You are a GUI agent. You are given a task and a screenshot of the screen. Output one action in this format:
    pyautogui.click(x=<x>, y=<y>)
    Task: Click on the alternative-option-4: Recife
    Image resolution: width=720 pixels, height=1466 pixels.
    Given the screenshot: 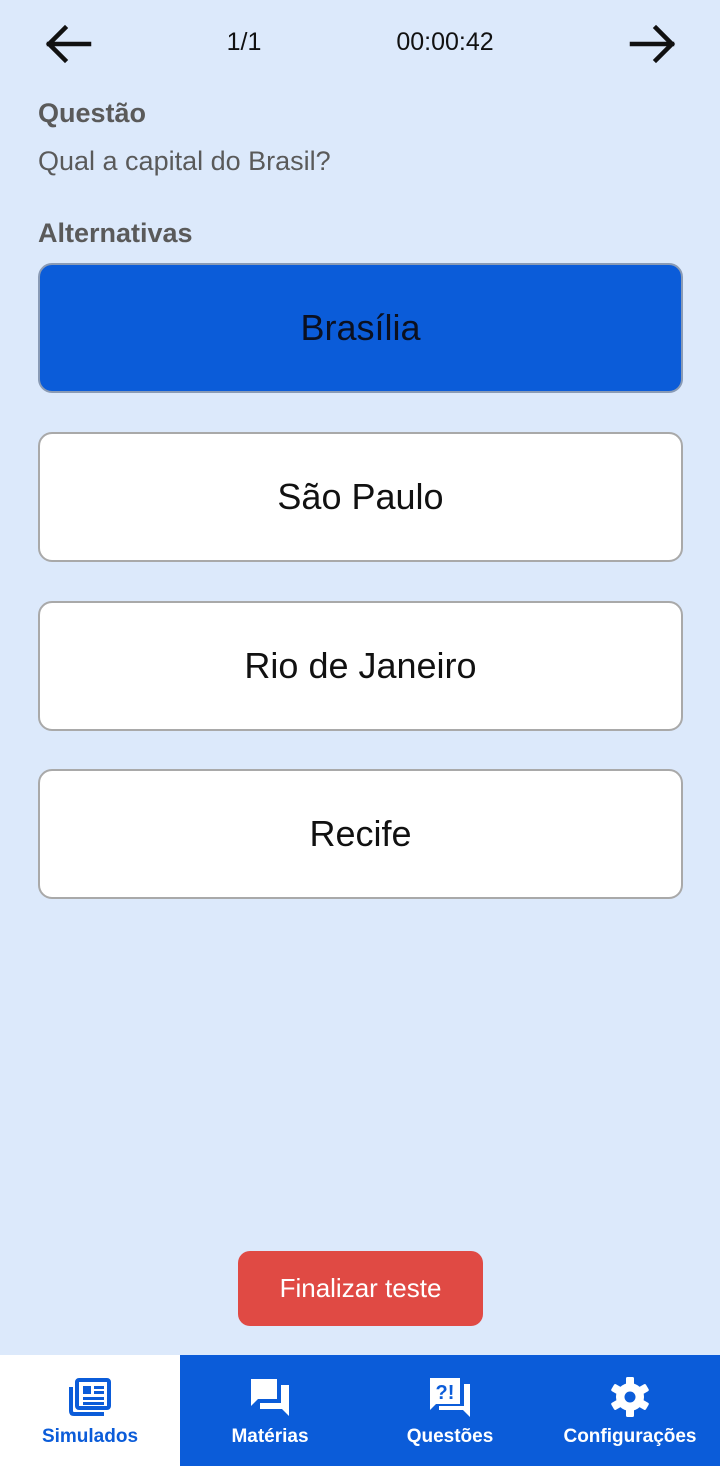 What is the action you would take?
    pyautogui.click(x=360, y=834)
    